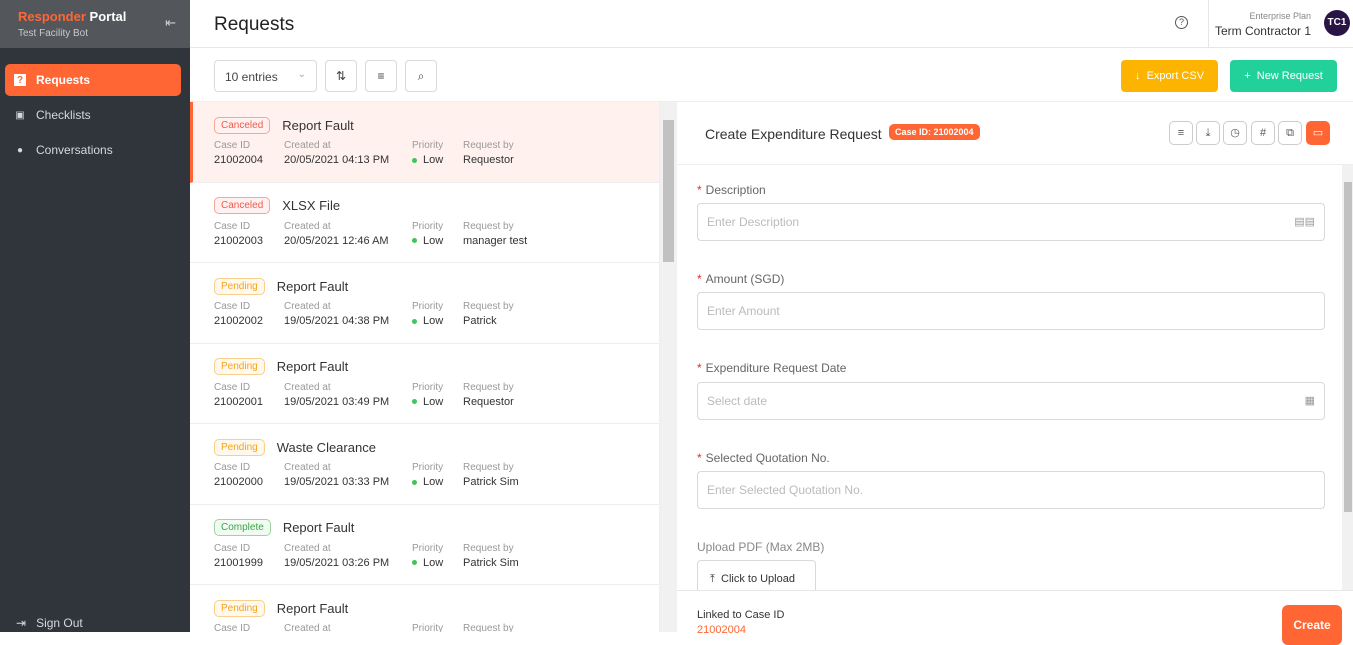 Image resolution: width=1353 pixels, height=645 pixels. I want to click on filter-button: ≡, so click(381, 76).